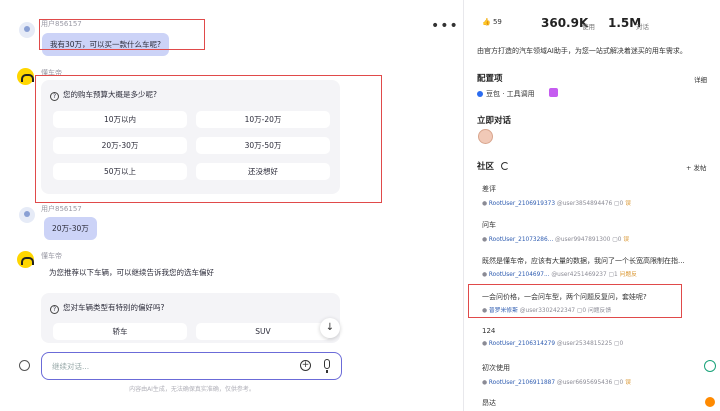  I want to click on new-post-button: + 发帖, so click(696, 167).